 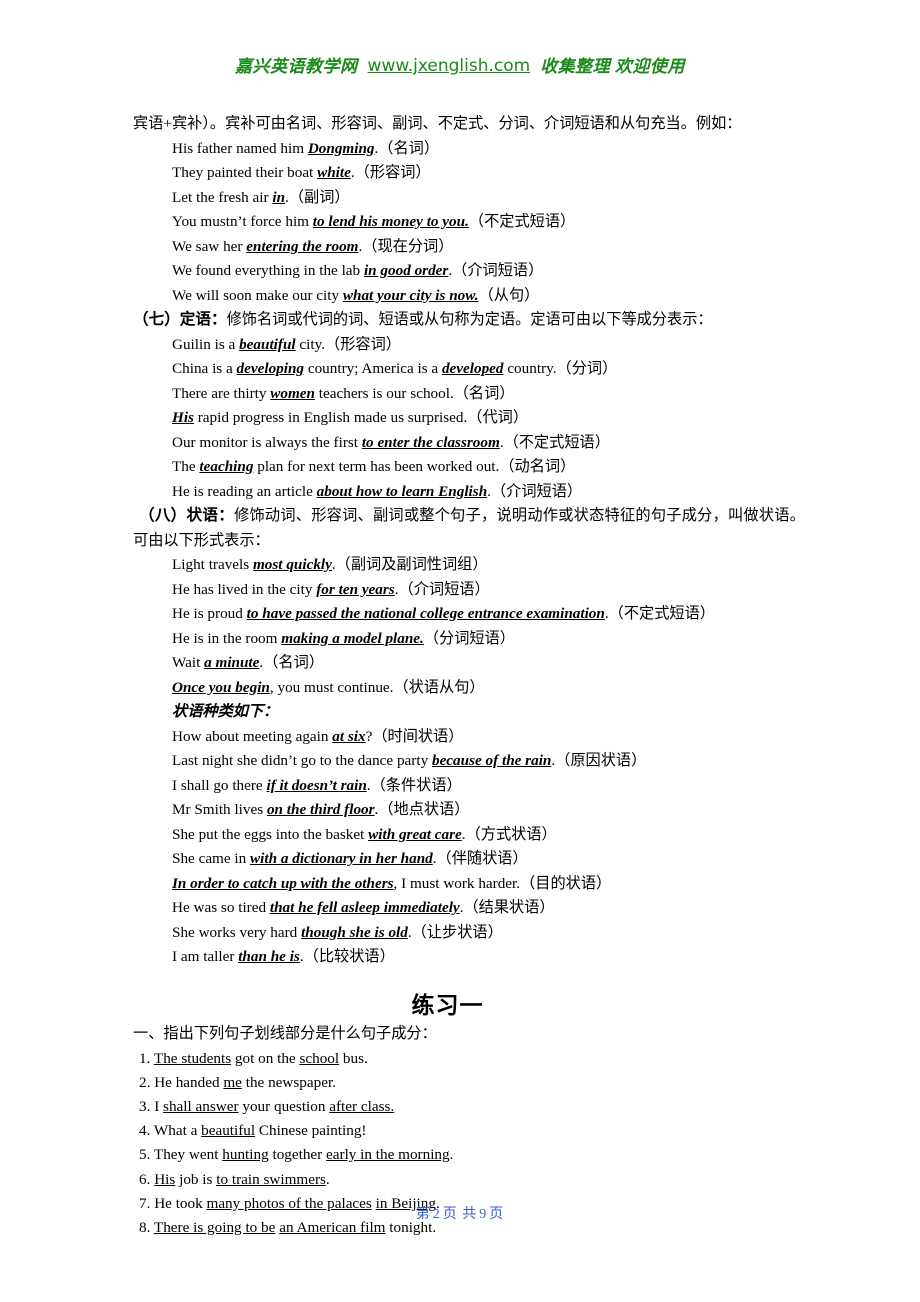 I want to click on em: Dongming, so click(x=341, y=148).